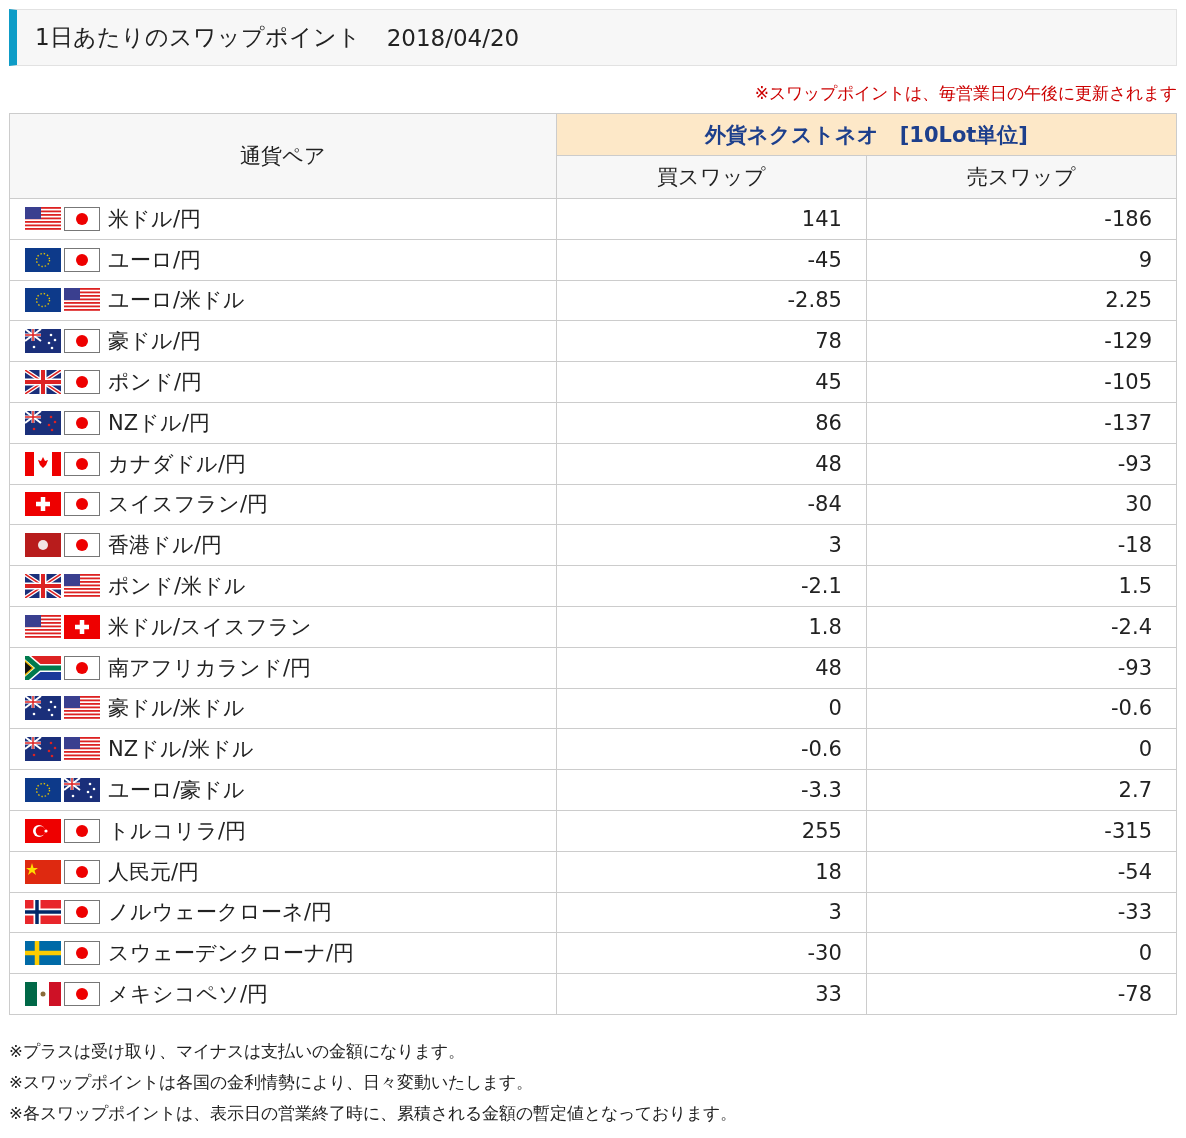 The width and height of the screenshot is (1186, 1138). What do you see at coordinates (1021, 586) in the screenshot?
I see `table-cell: 1.5` at bounding box center [1021, 586].